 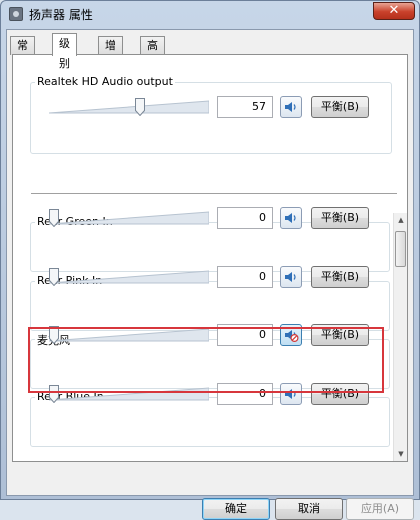 I want to click on close-button: ✕, so click(x=394, y=11).